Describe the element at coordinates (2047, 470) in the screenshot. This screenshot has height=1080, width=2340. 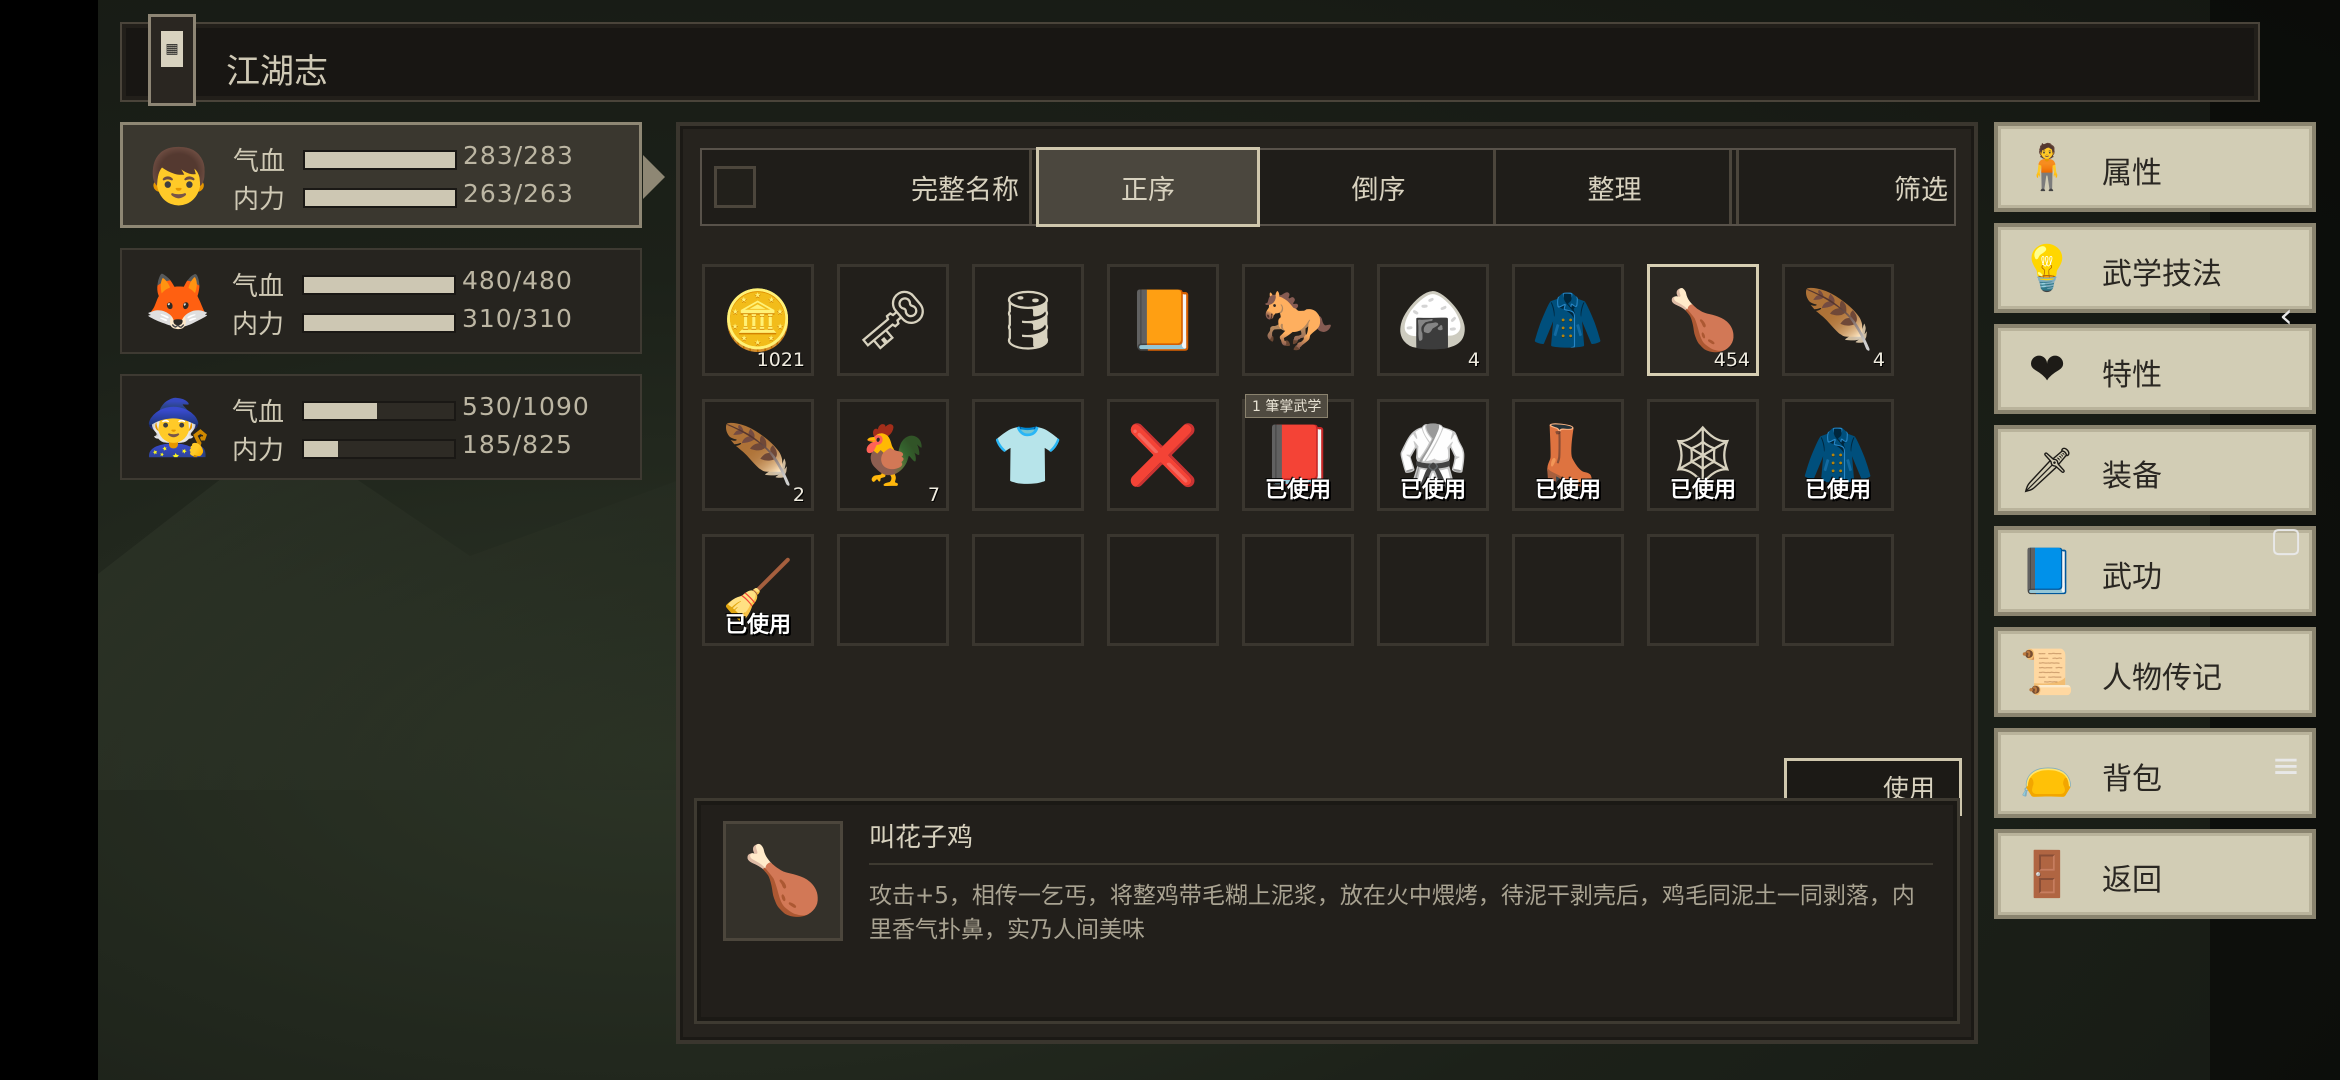
I see `menu-icon: 🗡` at that location.